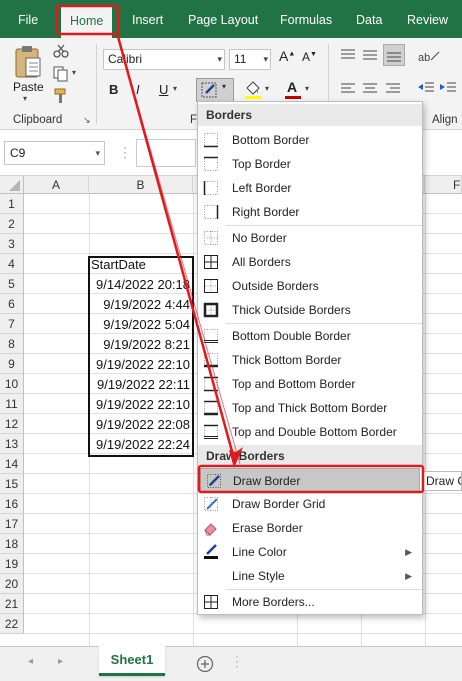 This screenshot has height=681, width=462. What do you see at coordinates (28, 62) in the screenshot?
I see `paste-button` at bounding box center [28, 62].